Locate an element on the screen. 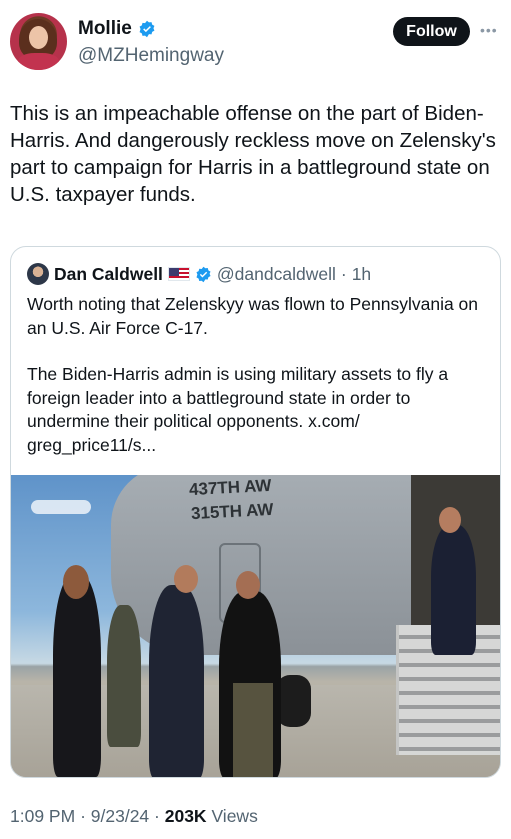  author-name: Mollie is located at coordinates (105, 29).